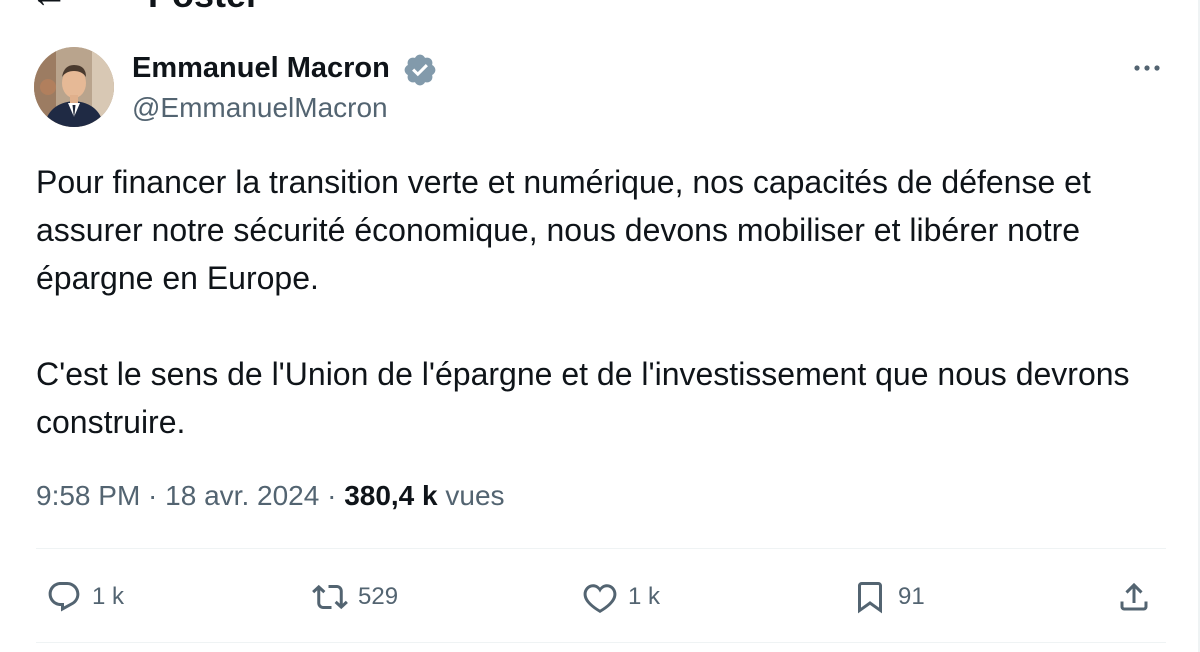 The width and height of the screenshot is (1200, 652). I want to click on repost-icon, so click(330, 597).